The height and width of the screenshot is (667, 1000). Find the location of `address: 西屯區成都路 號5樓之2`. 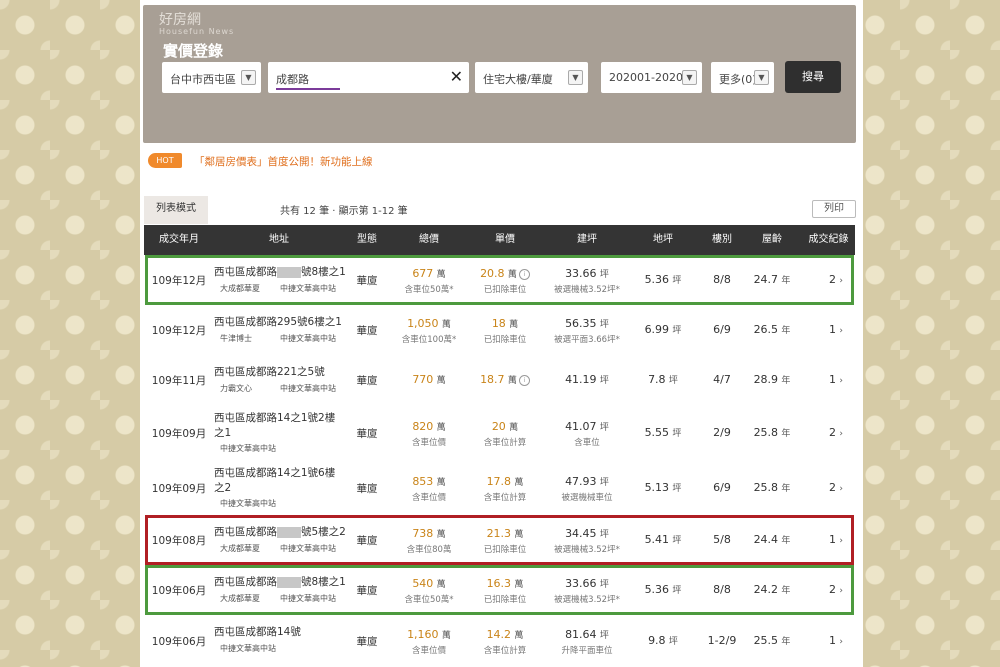

address: 西屯區成都路 號5樓之2 is located at coordinates (280, 531).